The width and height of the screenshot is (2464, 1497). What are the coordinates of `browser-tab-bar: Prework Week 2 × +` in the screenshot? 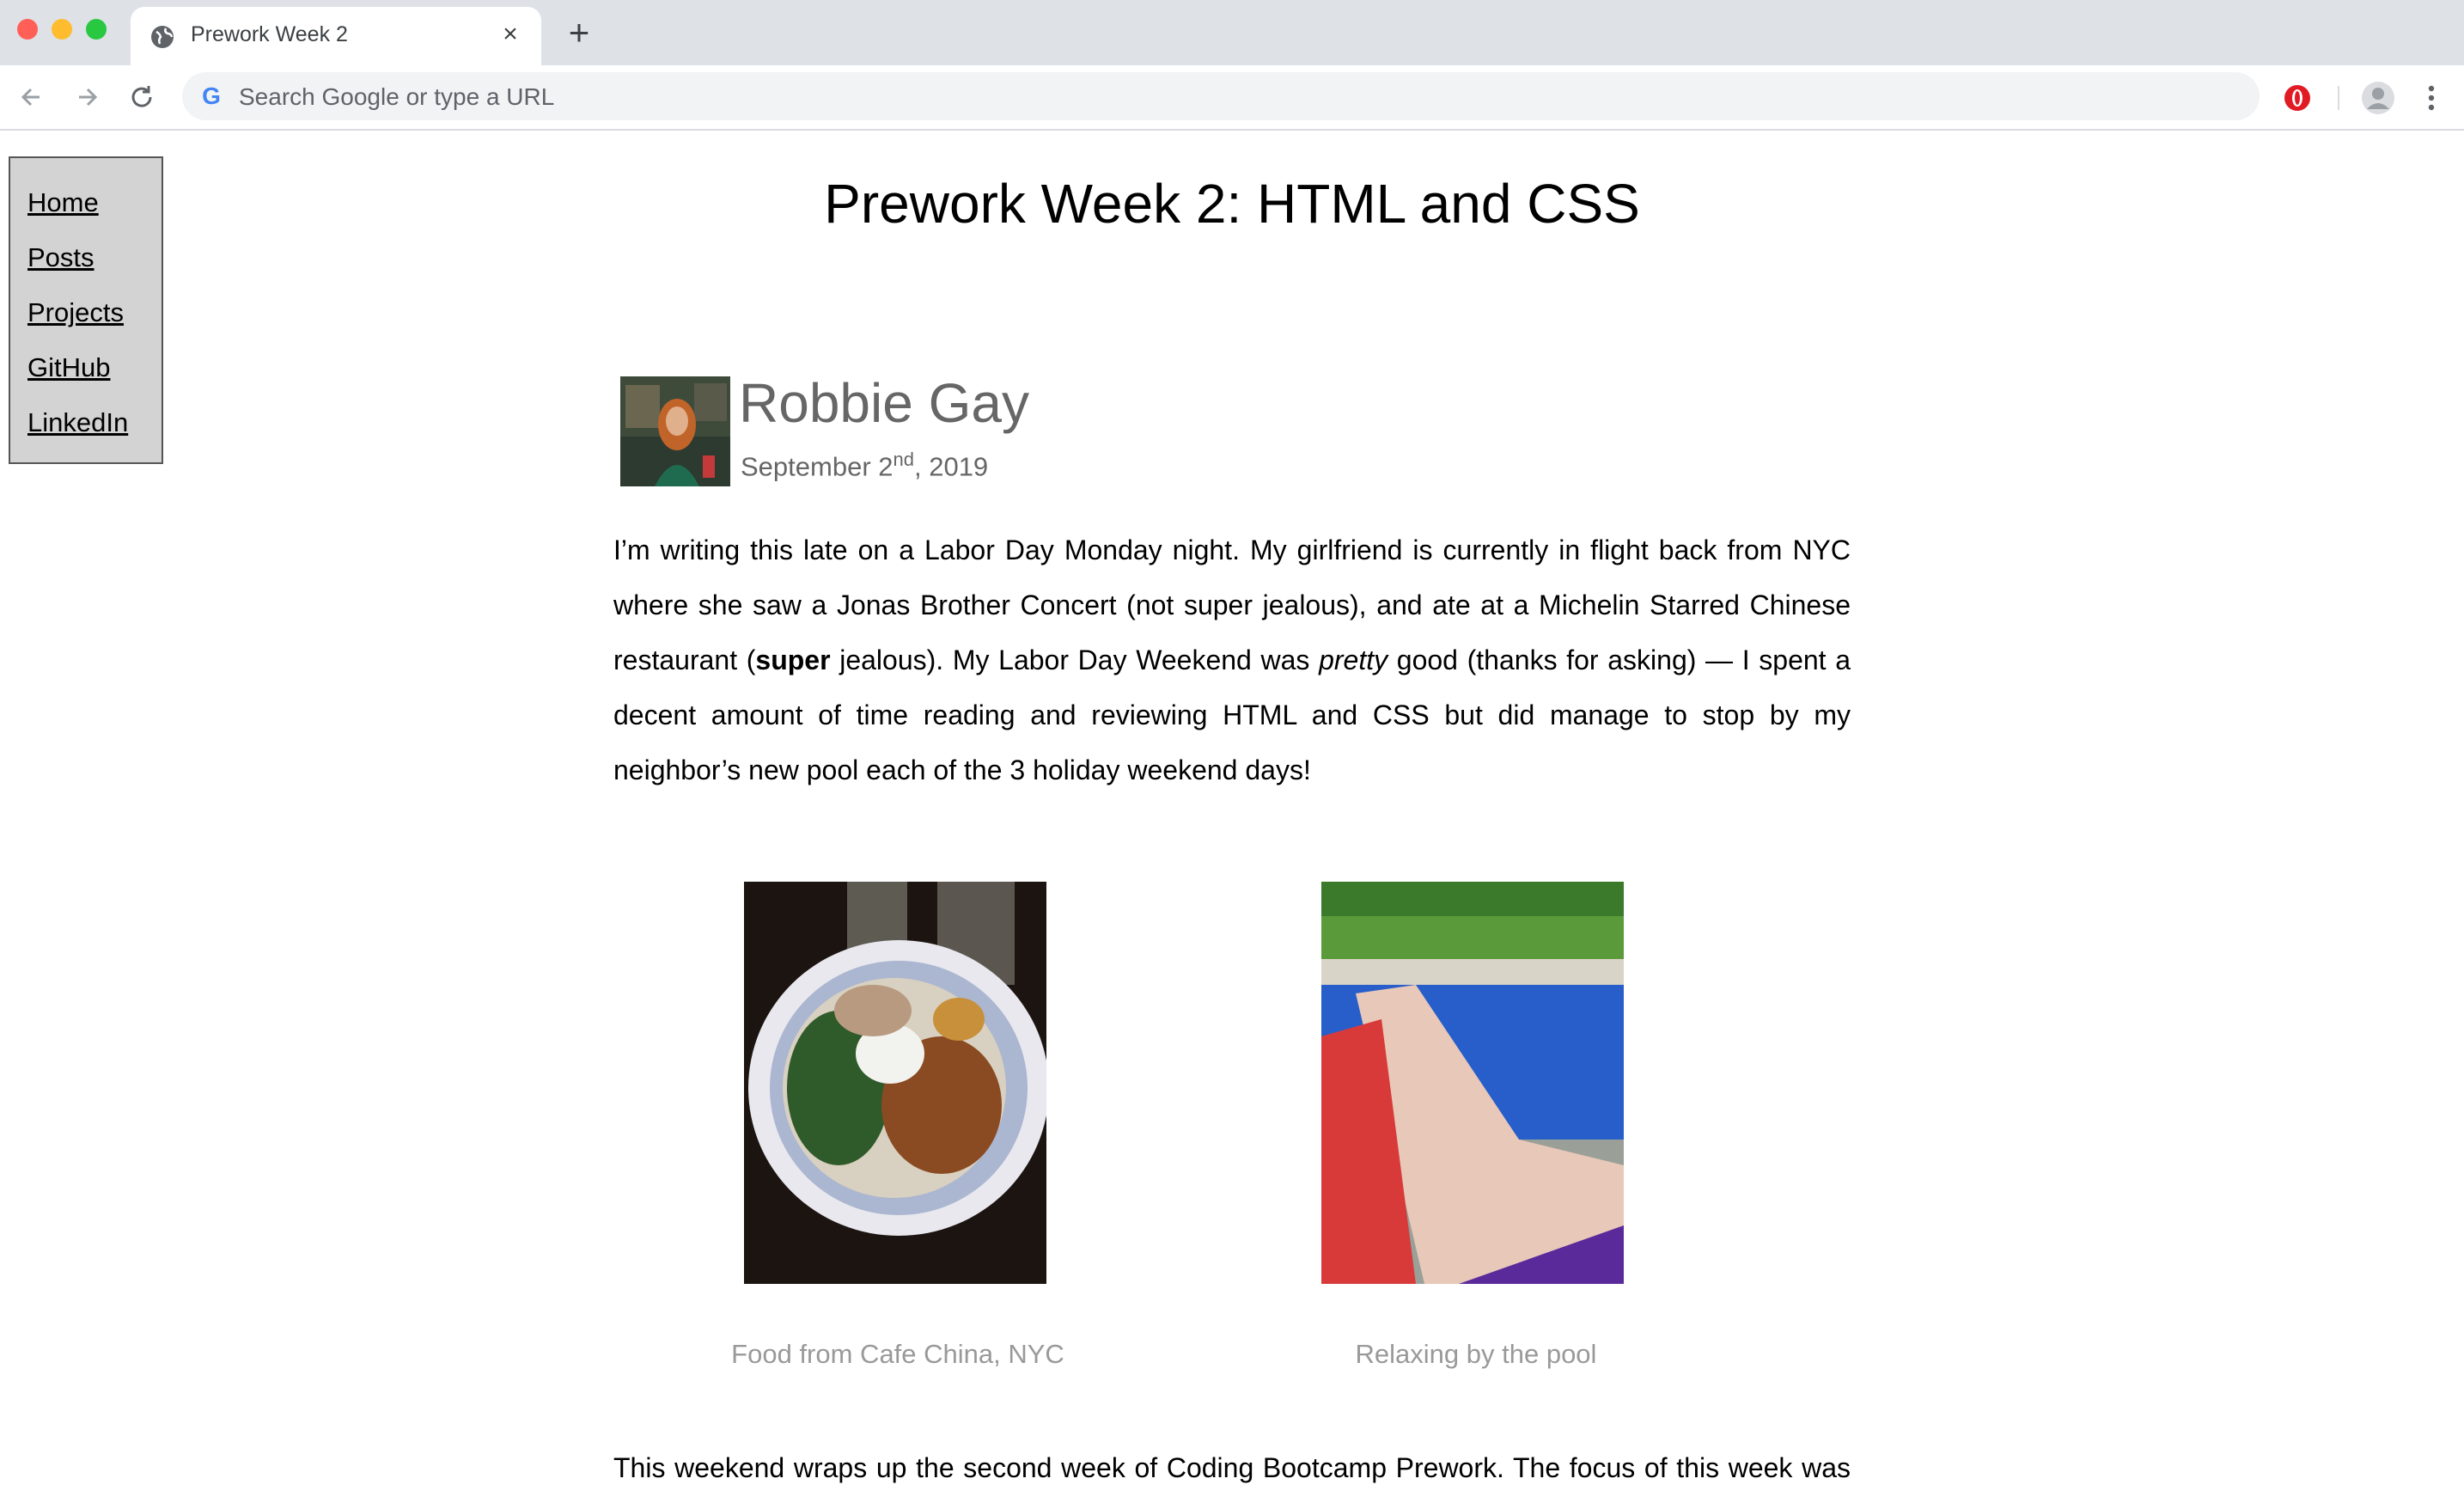 It's located at (1232, 32).